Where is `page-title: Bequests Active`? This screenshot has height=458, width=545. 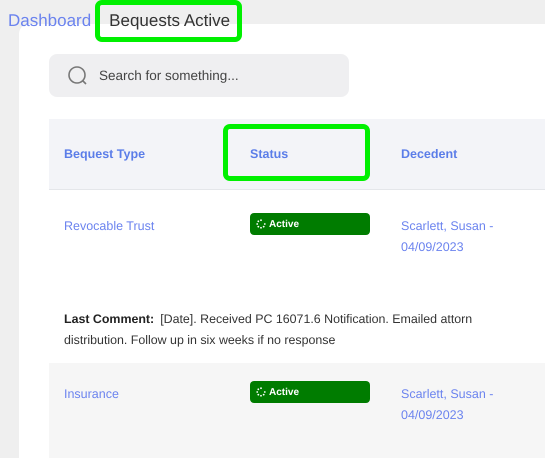 page-title: Bequests Active is located at coordinates (169, 20).